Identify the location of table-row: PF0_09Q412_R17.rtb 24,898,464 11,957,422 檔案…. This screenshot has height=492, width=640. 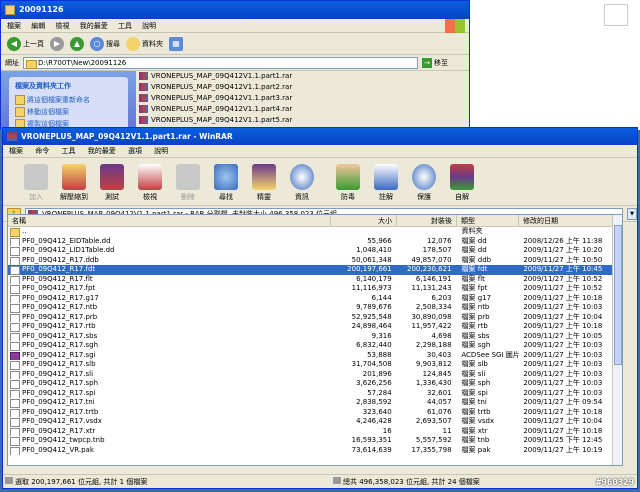
(315, 327).